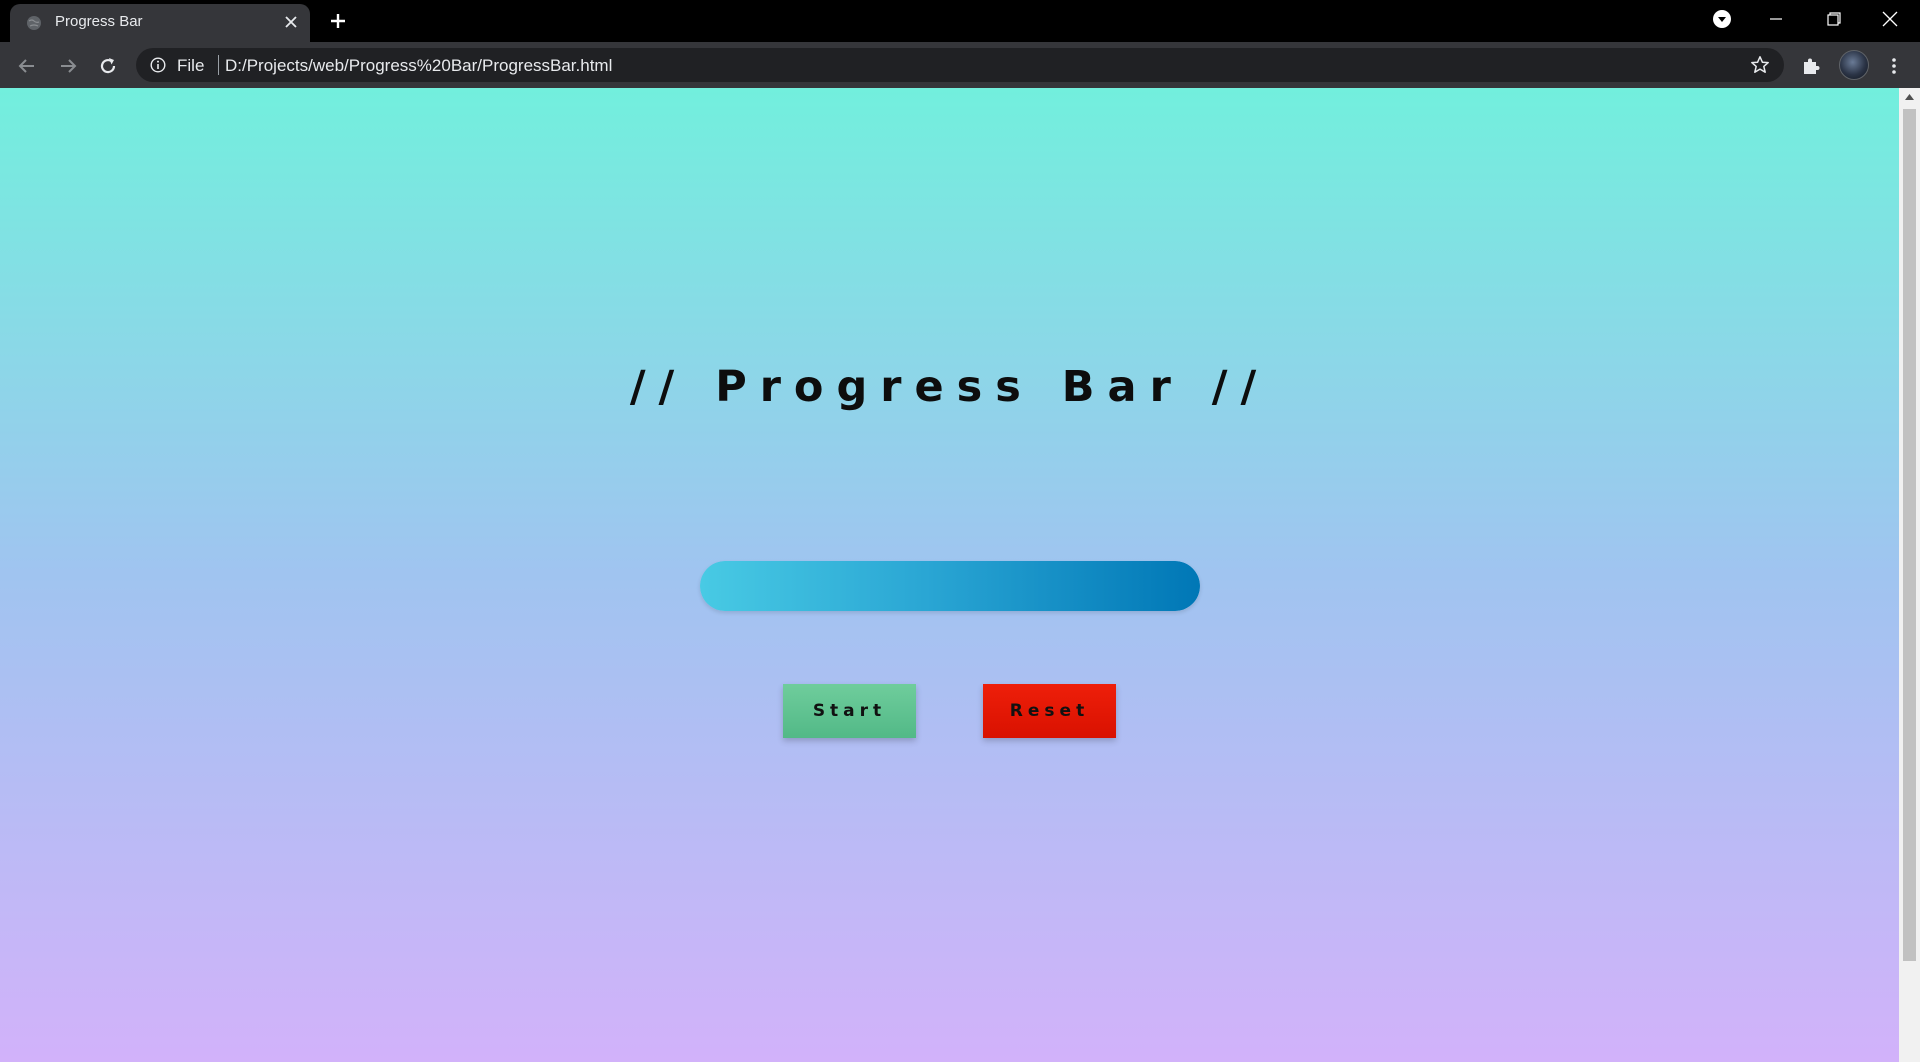 The height and width of the screenshot is (1062, 1920). I want to click on minimize-button, so click(1776, 19).